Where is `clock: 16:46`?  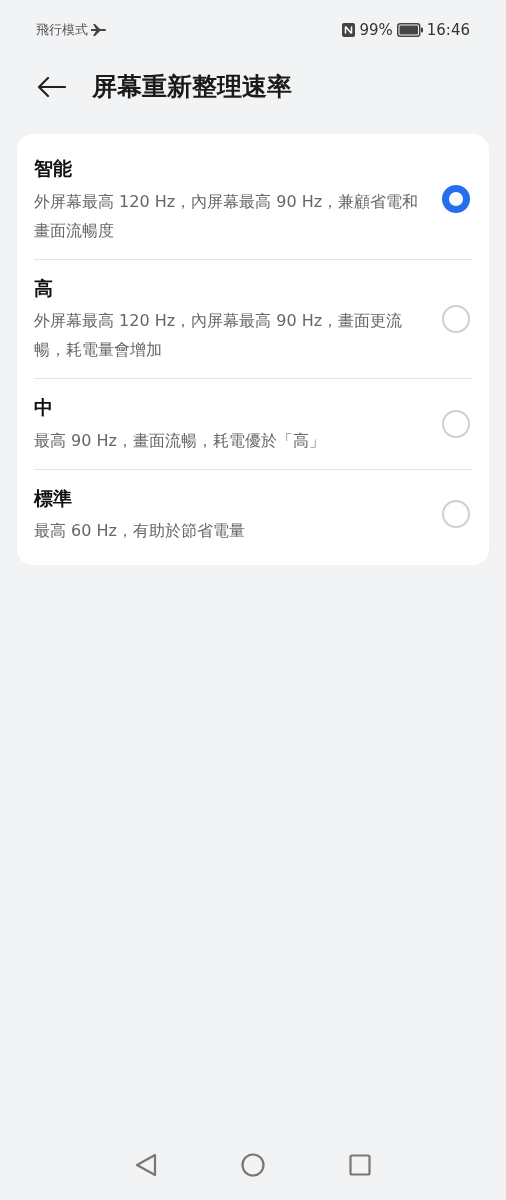 clock: 16:46 is located at coordinates (448, 30).